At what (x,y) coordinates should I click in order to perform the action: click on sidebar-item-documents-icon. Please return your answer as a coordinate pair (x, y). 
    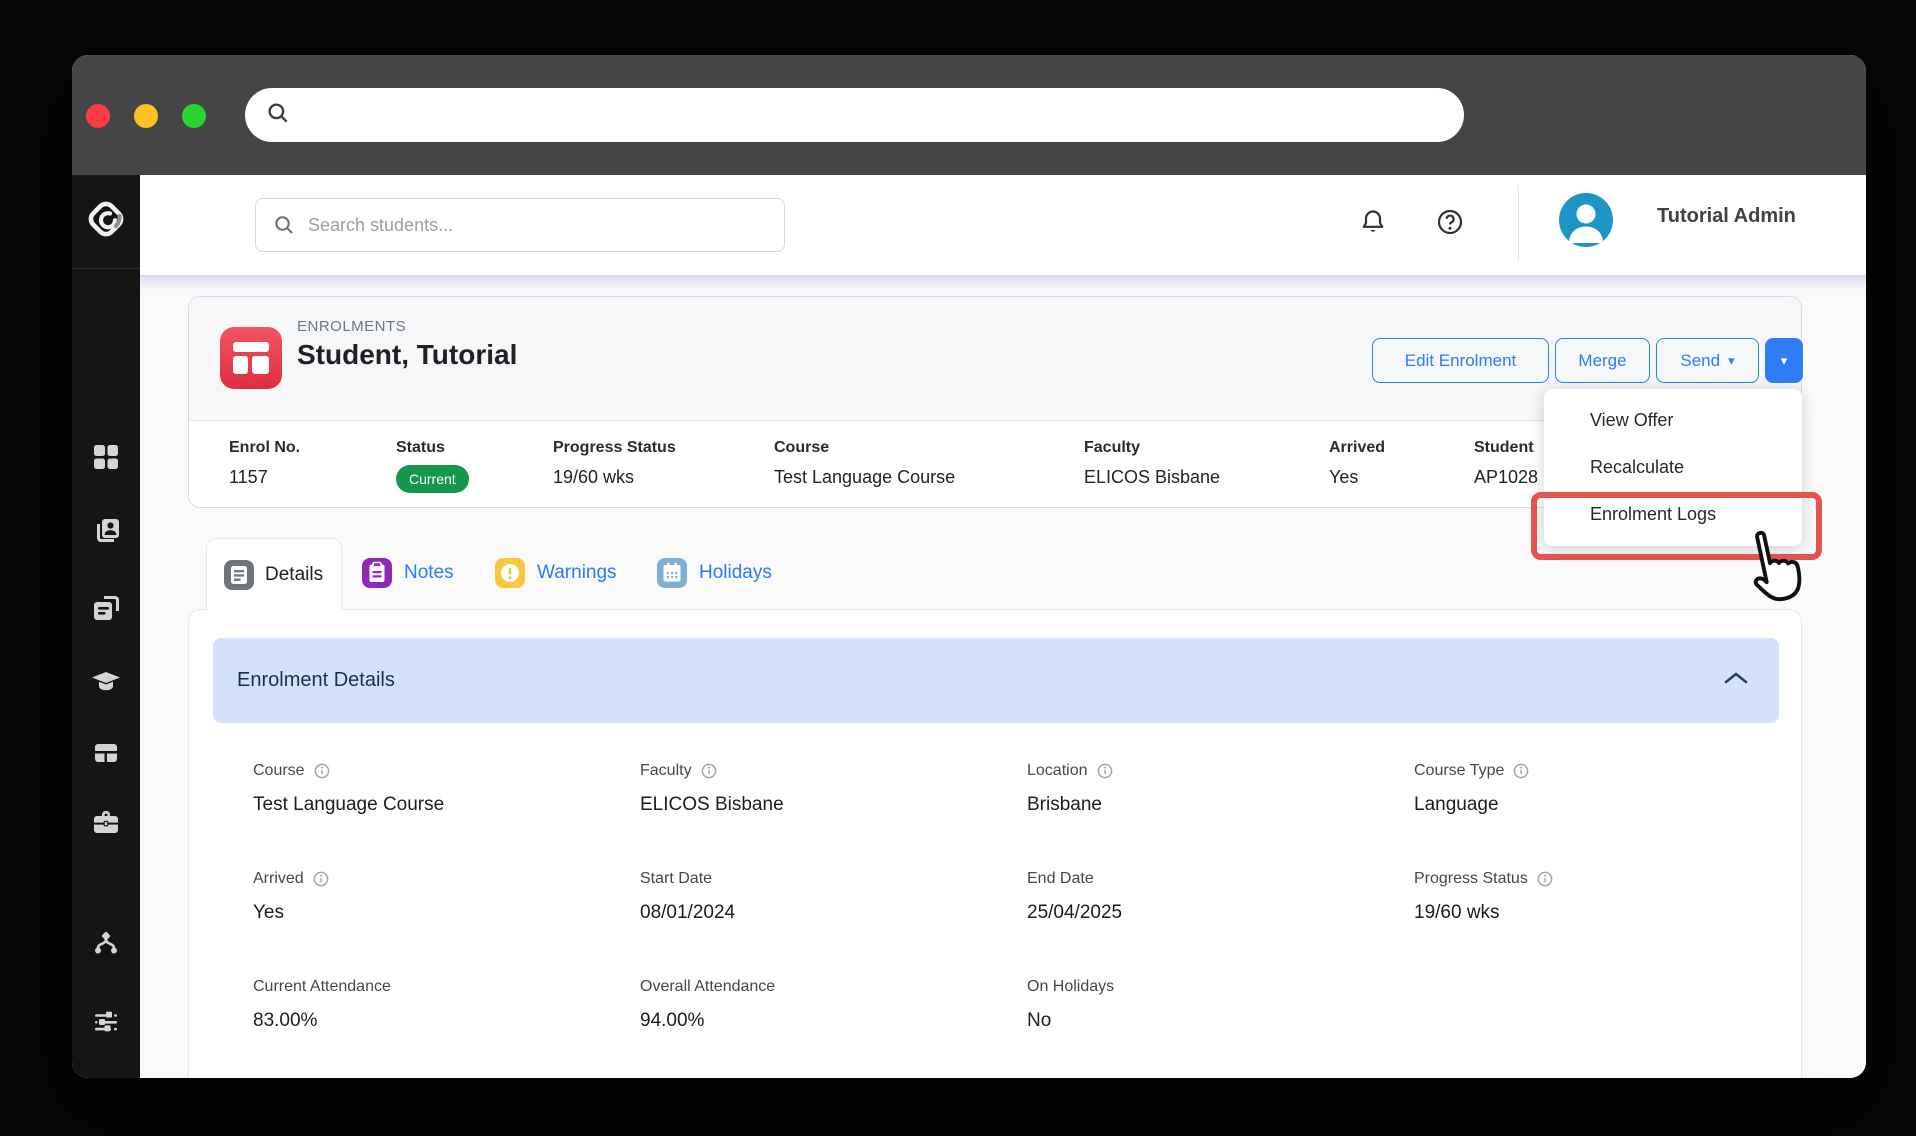
    Looking at the image, I should click on (106, 608).